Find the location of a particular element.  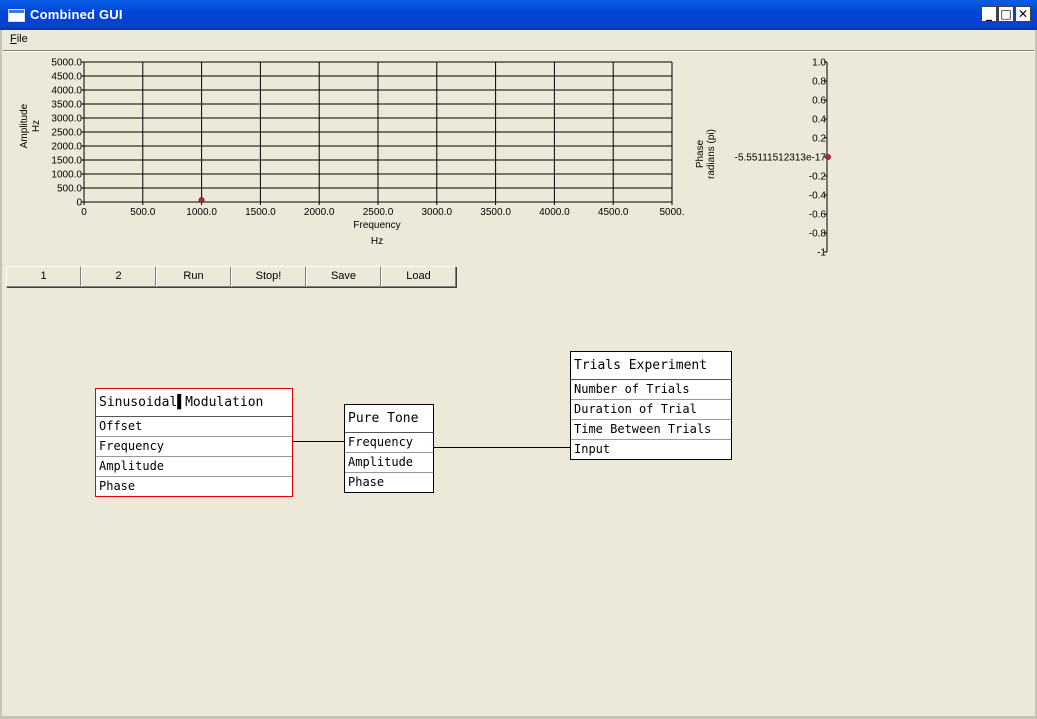

amplitude-xtick-label: 1000.0 is located at coordinates (201, 212).